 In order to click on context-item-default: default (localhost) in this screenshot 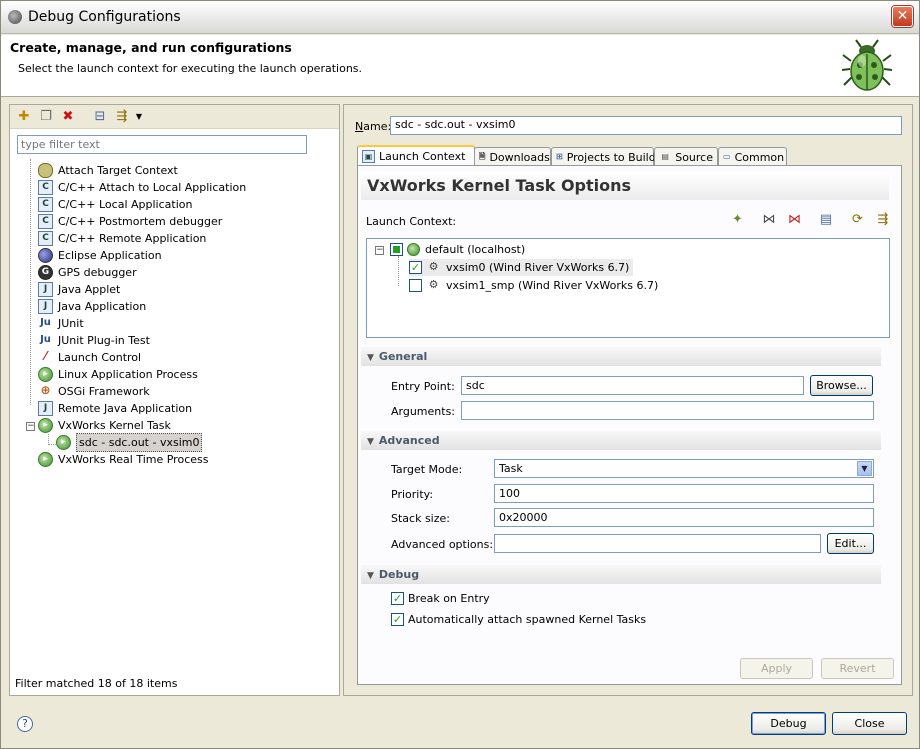, I will do `click(457, 249)`.